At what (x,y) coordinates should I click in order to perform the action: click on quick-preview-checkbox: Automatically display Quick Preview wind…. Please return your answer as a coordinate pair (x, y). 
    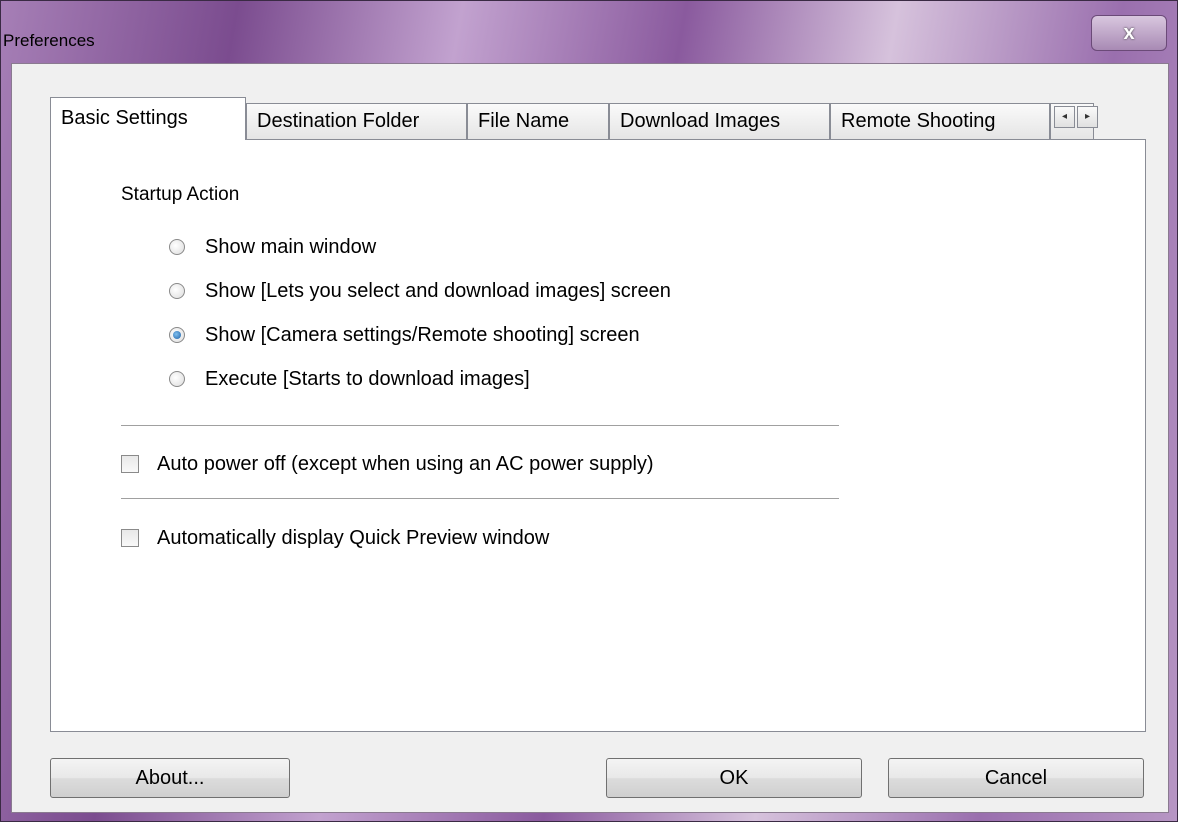
    Looking at the image, I should click on (335, 538).